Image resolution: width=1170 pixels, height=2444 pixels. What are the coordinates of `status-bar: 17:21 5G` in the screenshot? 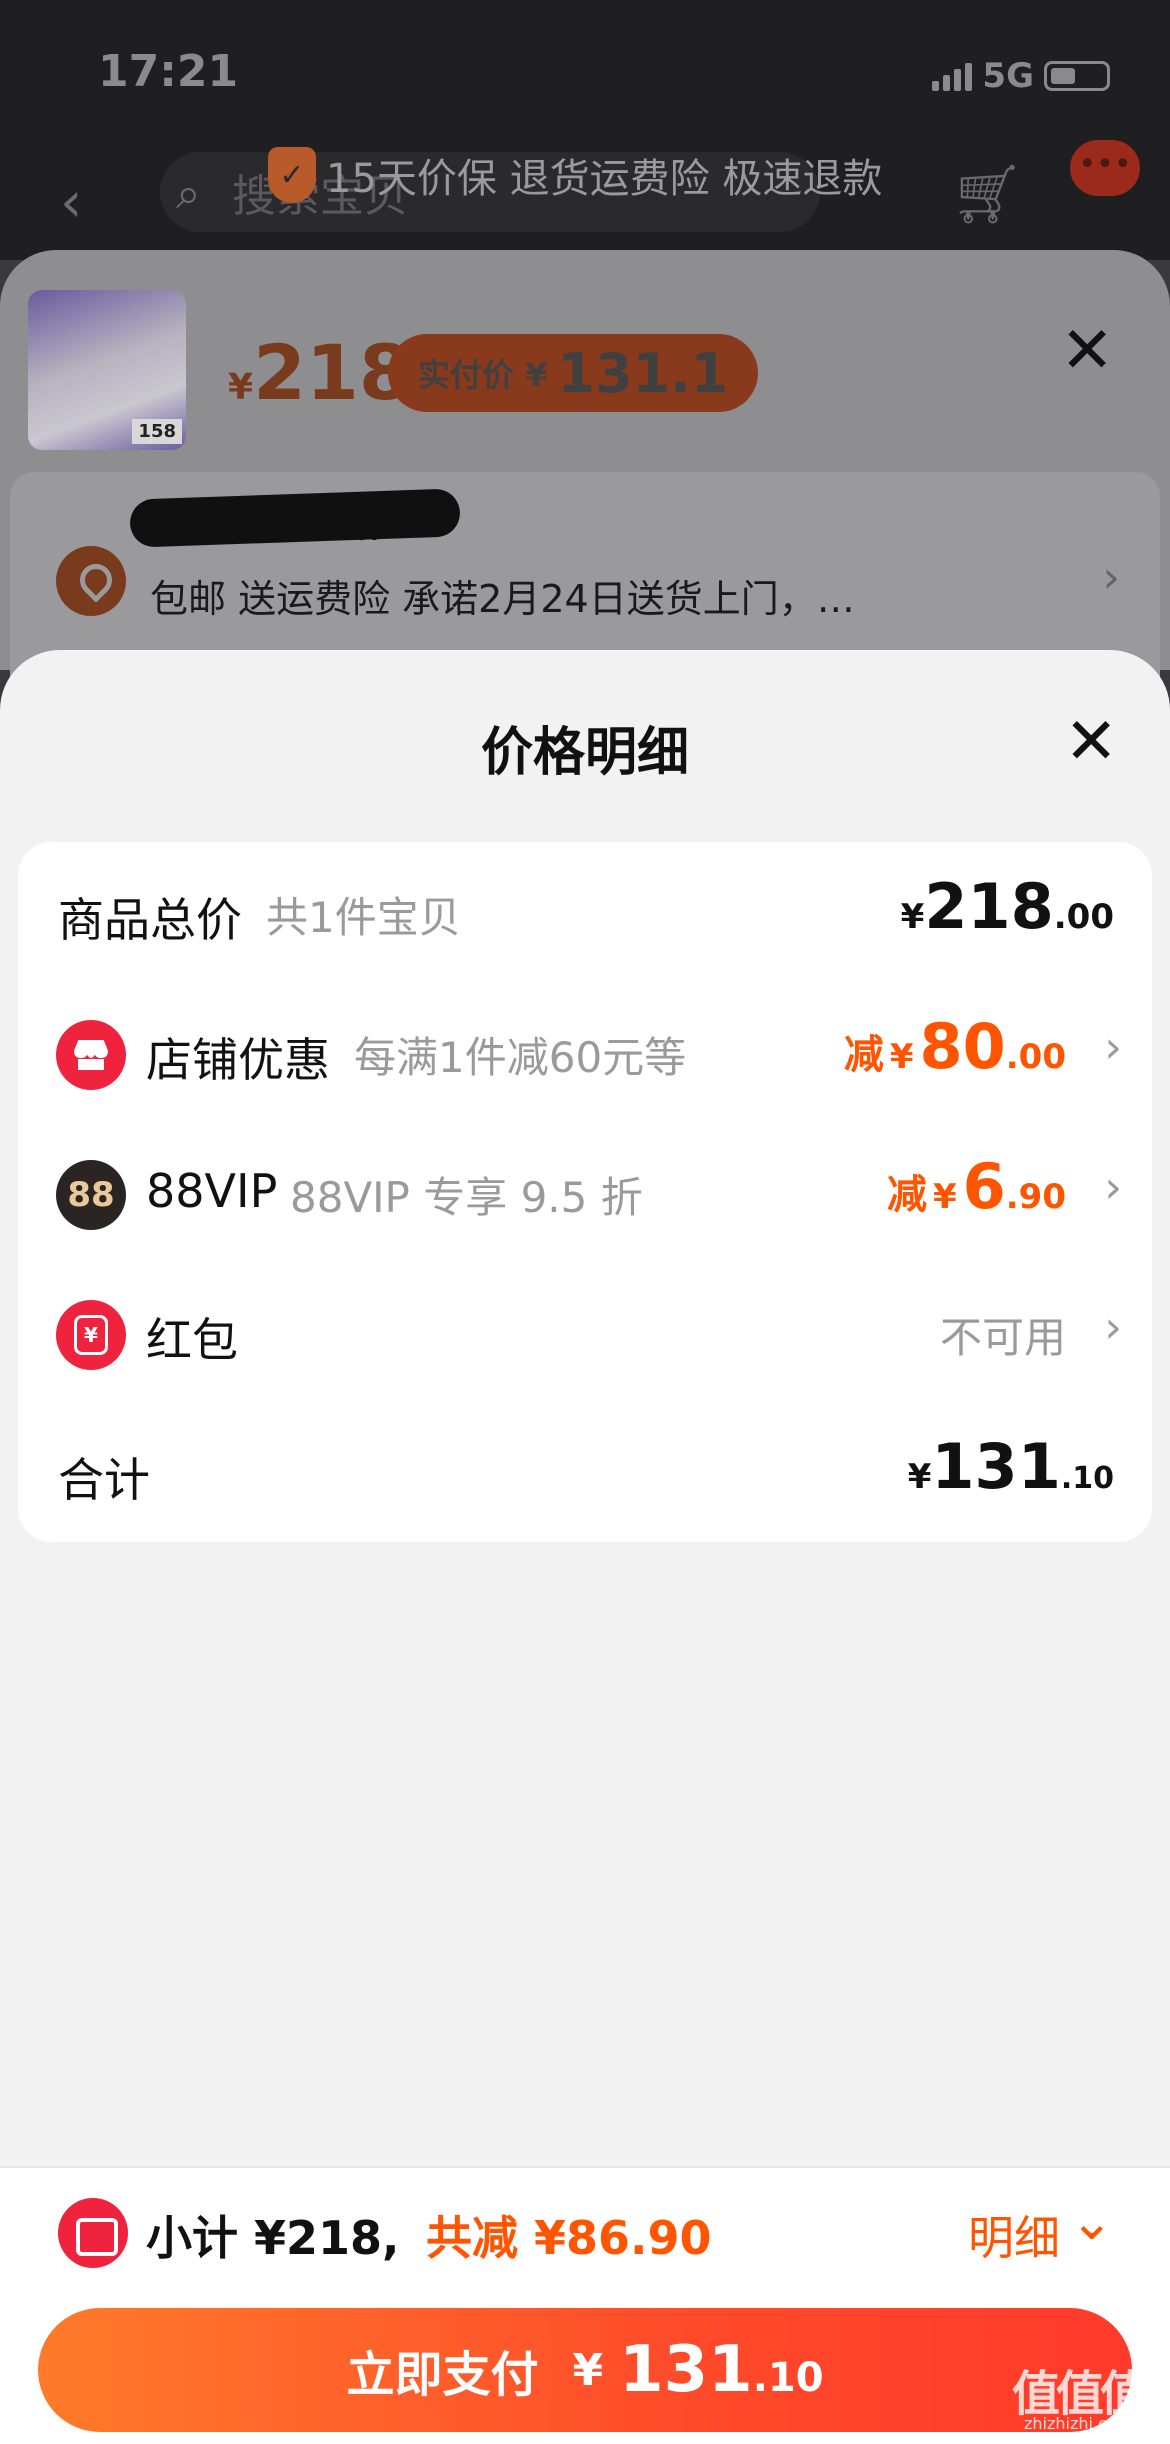 It's located at (585, 65).